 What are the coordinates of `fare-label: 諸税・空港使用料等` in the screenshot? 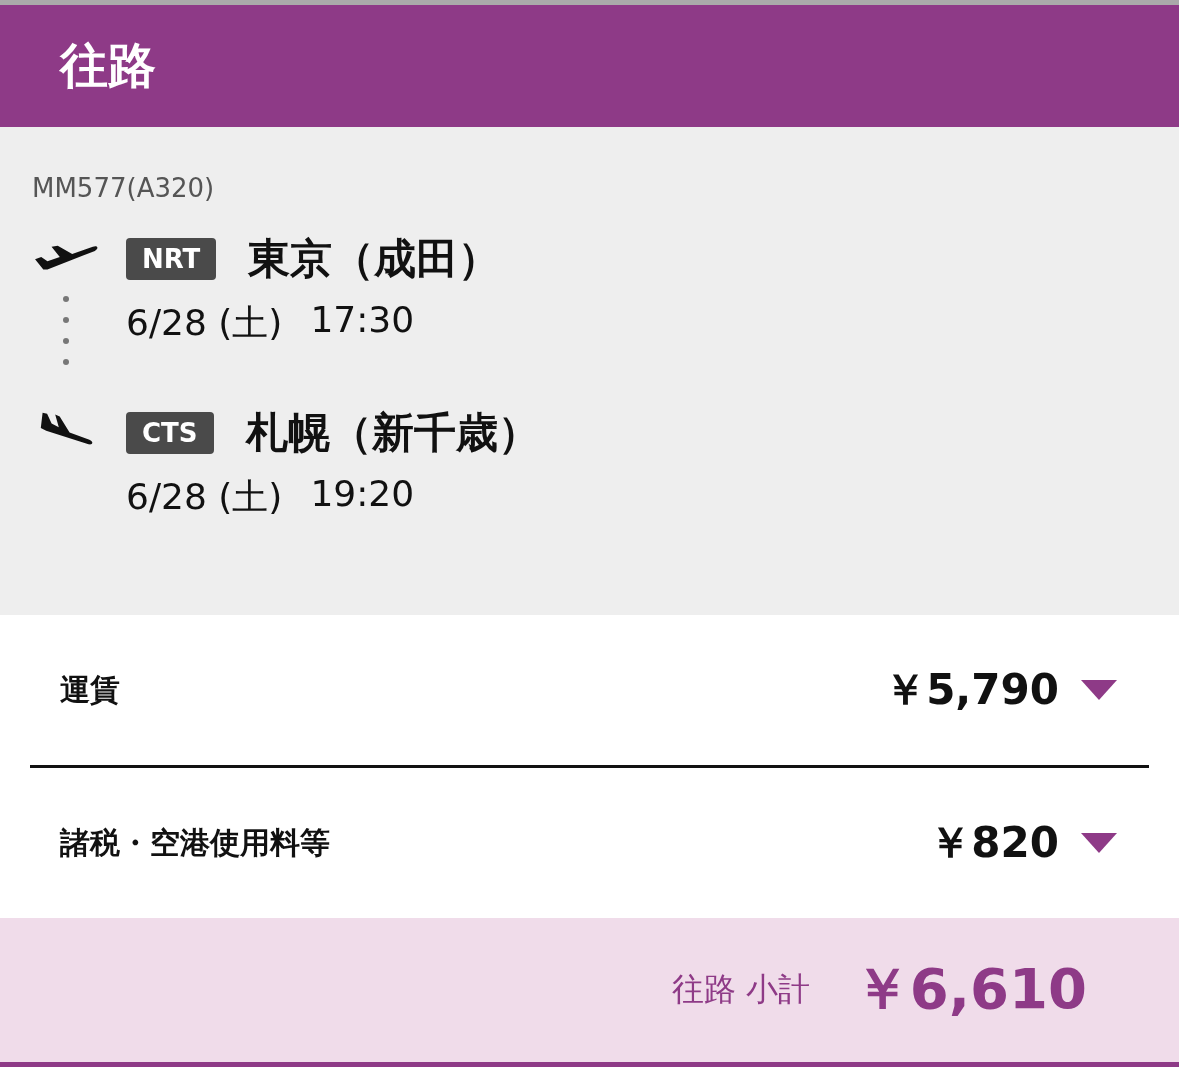 It's located at (195, 842).